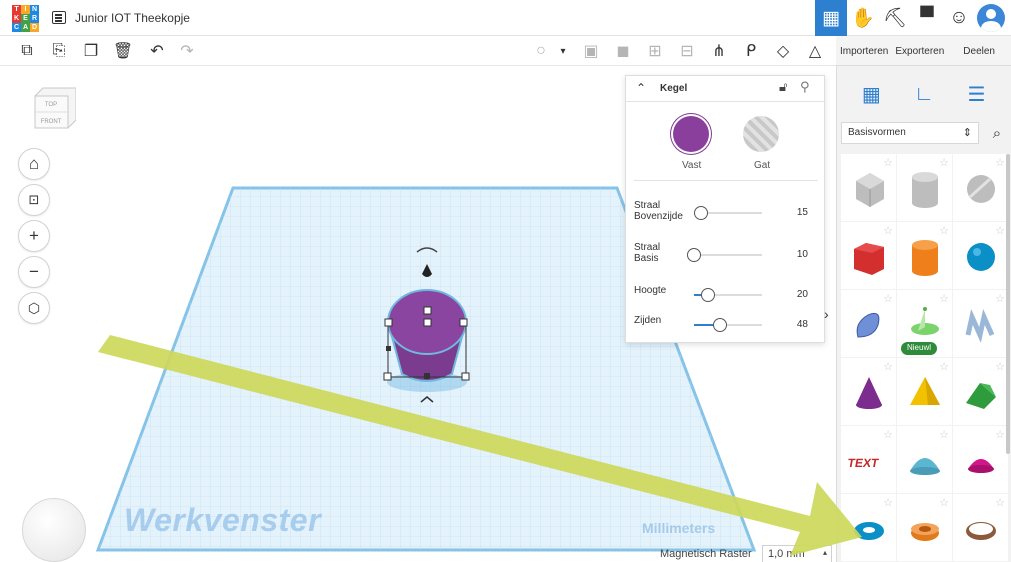 This screenshot has width=1011, height=562. What do you see at coordinates (802, 212) in the screenshot?
I see `prop-value: 15` at bounding box center [802, 212].